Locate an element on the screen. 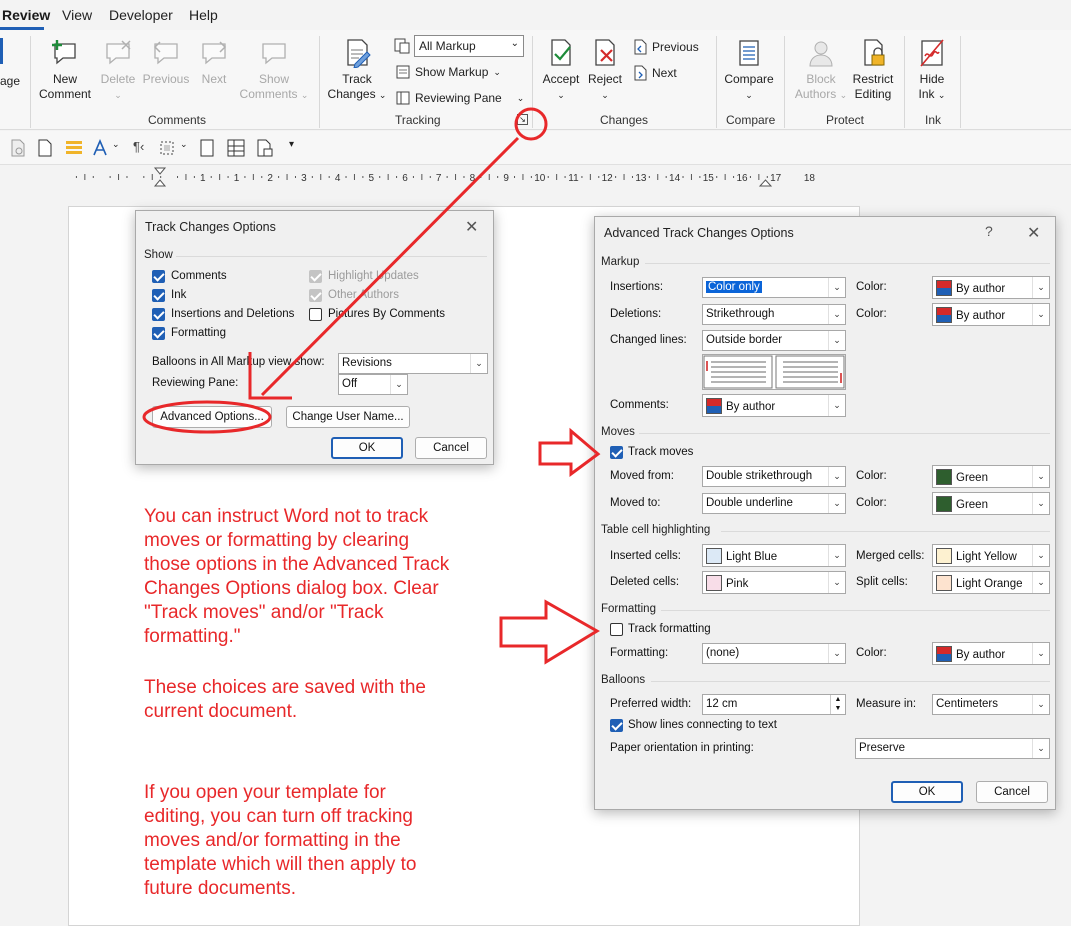 The height and width of the screenshot is (926, 1071). advanced-options-highlight-ellipse is located at coordinates (207, 417).